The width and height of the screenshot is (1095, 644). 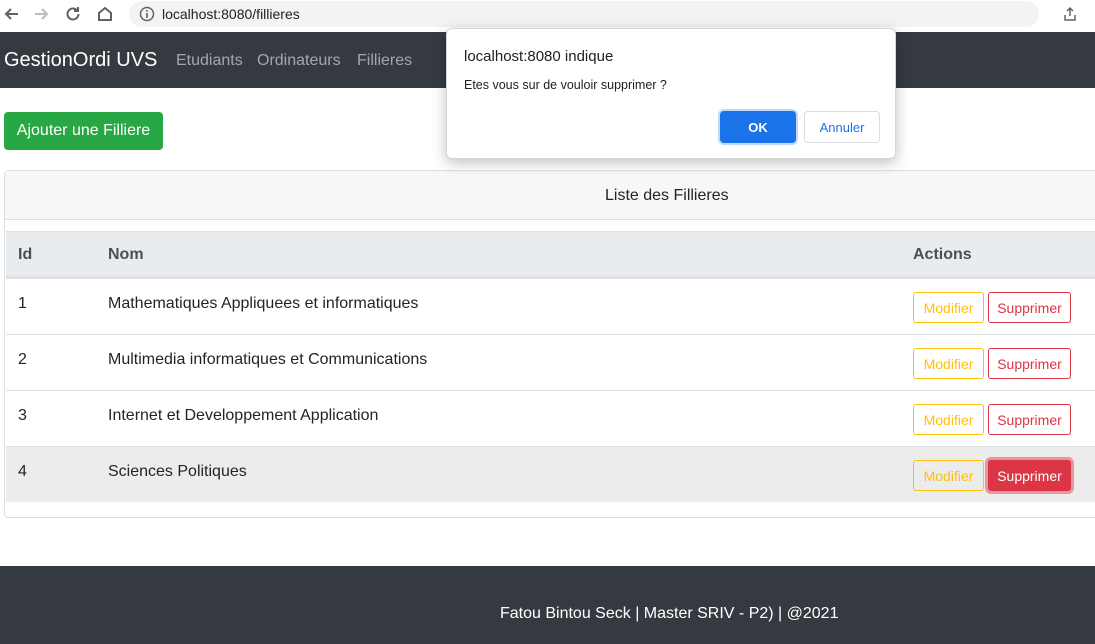 I want to click on column-header-nom: Nom, so click(x=126, y=254).